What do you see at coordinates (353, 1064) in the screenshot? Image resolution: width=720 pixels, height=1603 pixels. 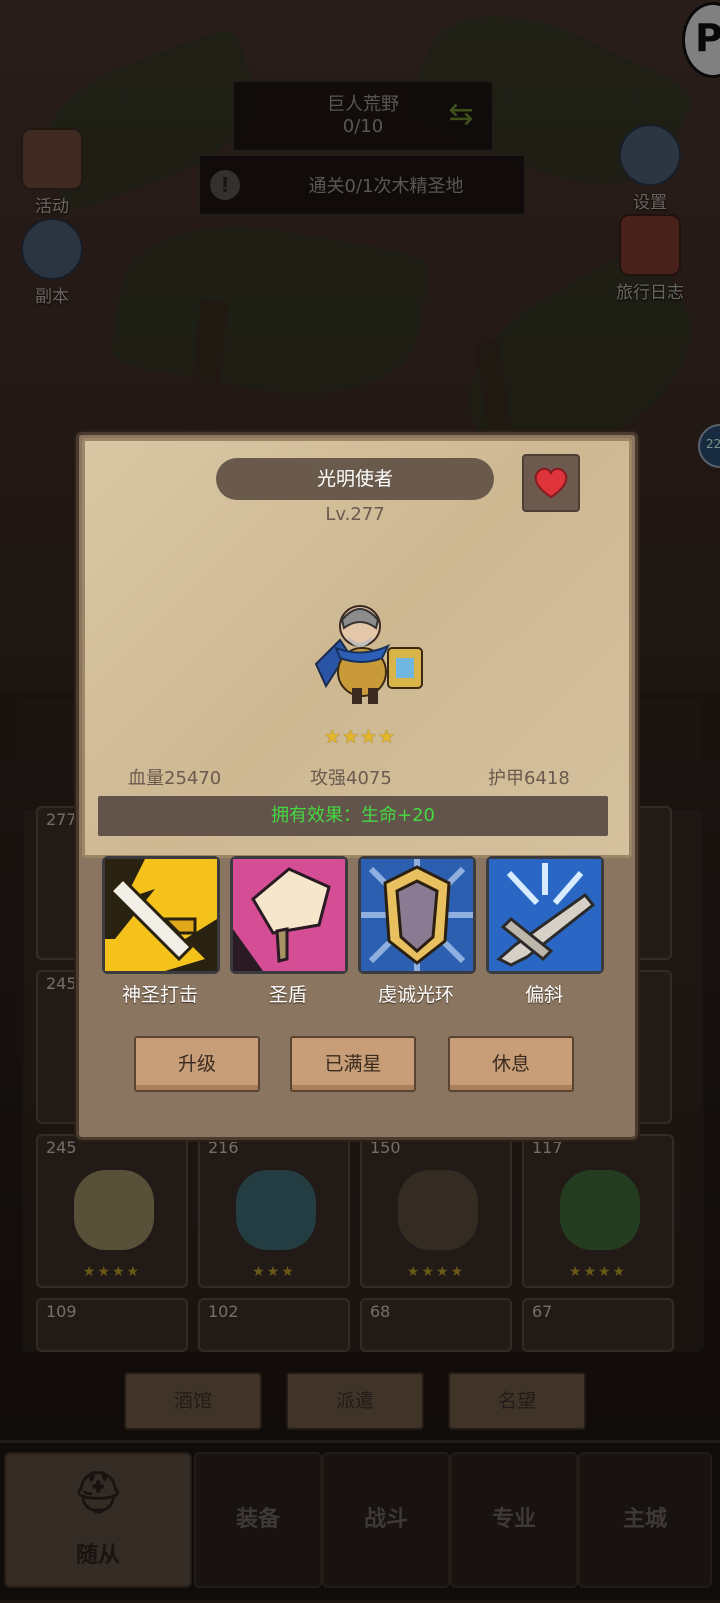 I see `max-star-button: 已满星` at bounding box center [353, 1064].